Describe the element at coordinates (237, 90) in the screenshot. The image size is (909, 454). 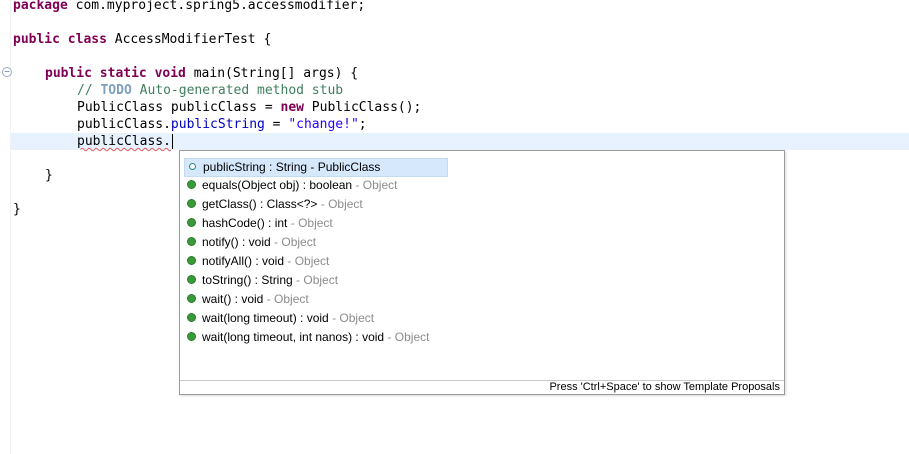
I see `comment-text: Auto-generated method stub` at that location.